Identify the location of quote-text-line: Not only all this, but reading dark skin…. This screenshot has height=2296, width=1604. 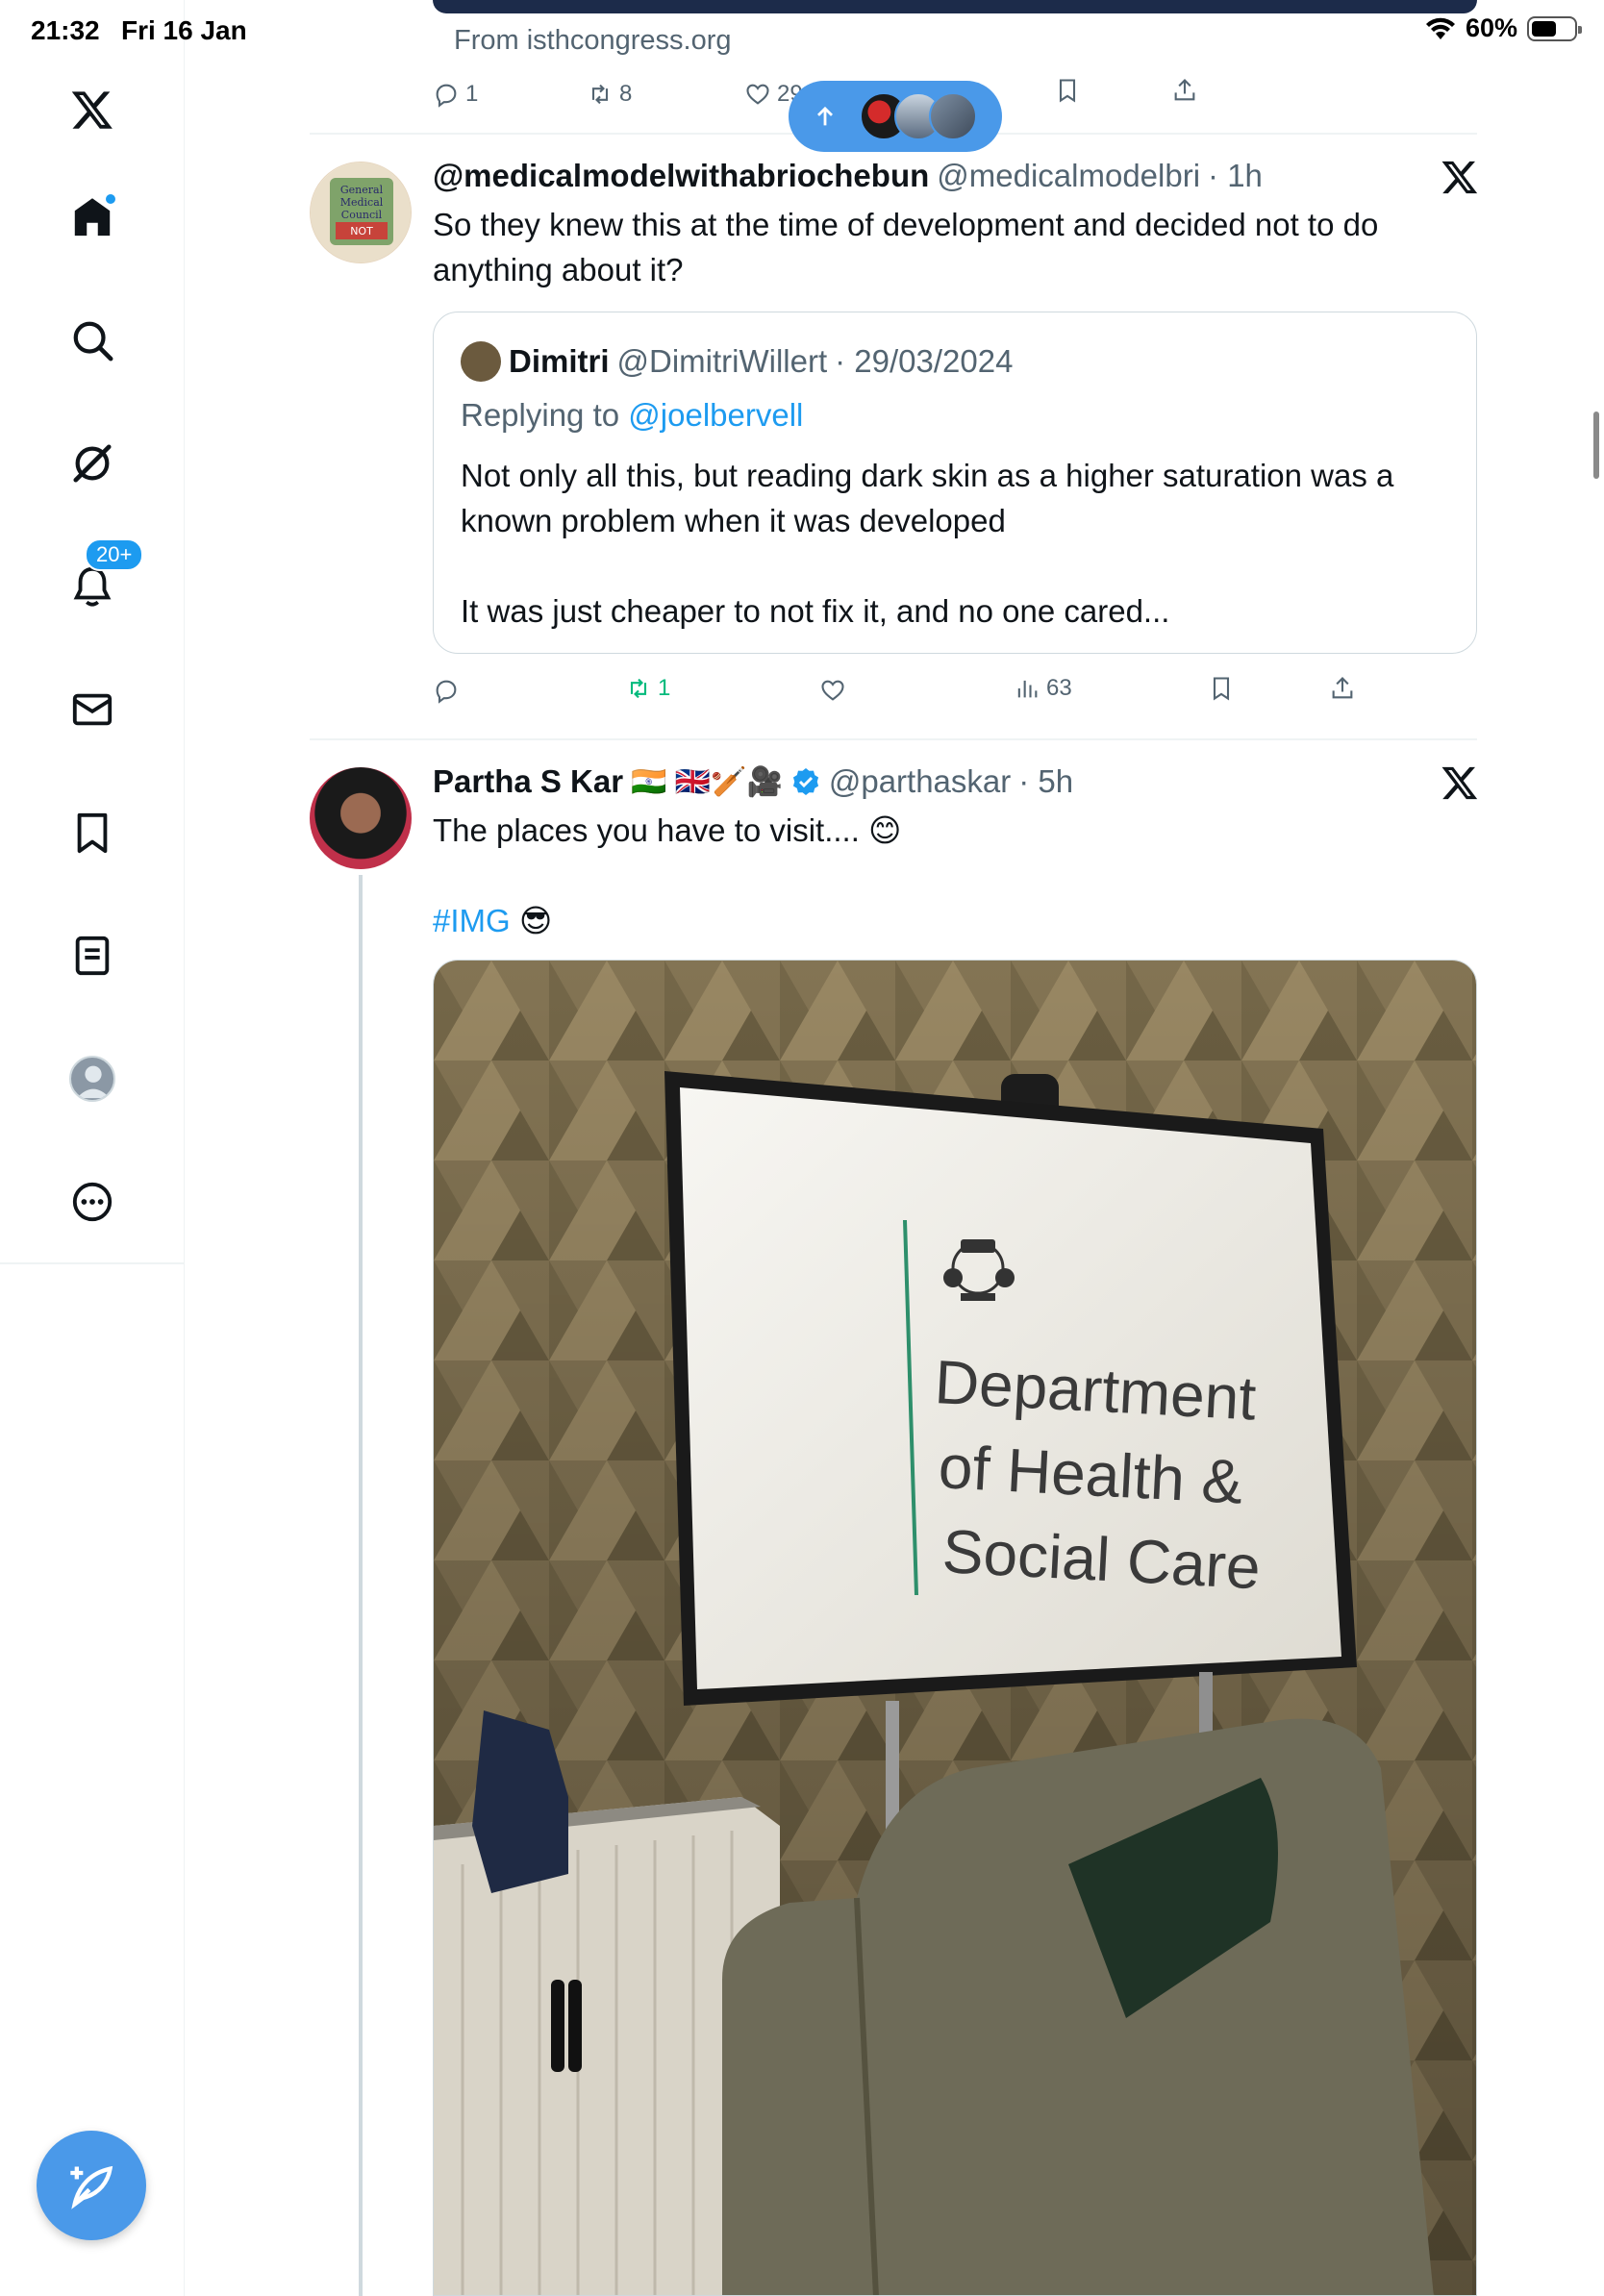
(927, 475).